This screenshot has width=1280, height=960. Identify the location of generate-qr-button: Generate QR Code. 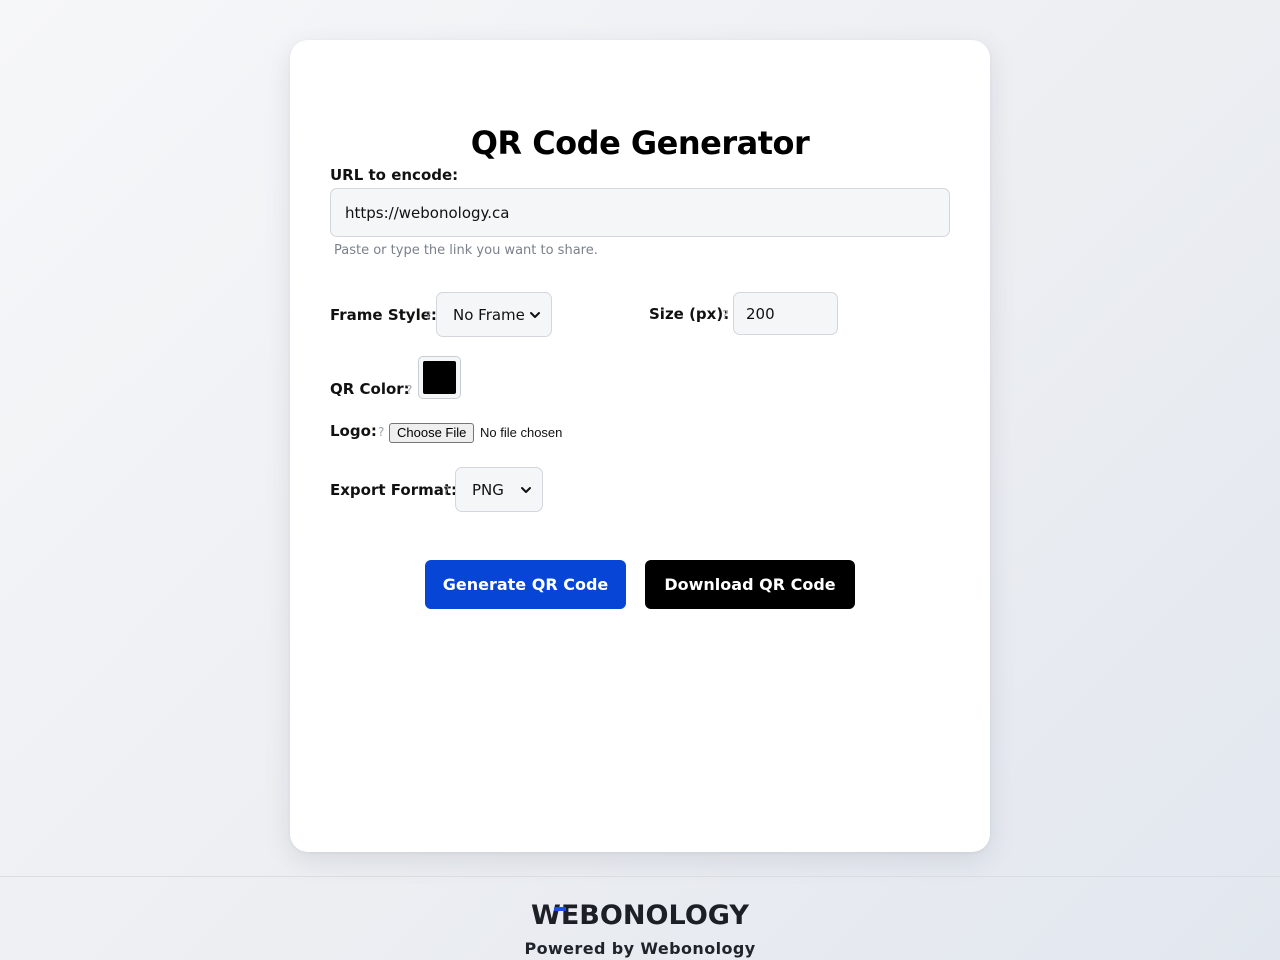
(525, 584).